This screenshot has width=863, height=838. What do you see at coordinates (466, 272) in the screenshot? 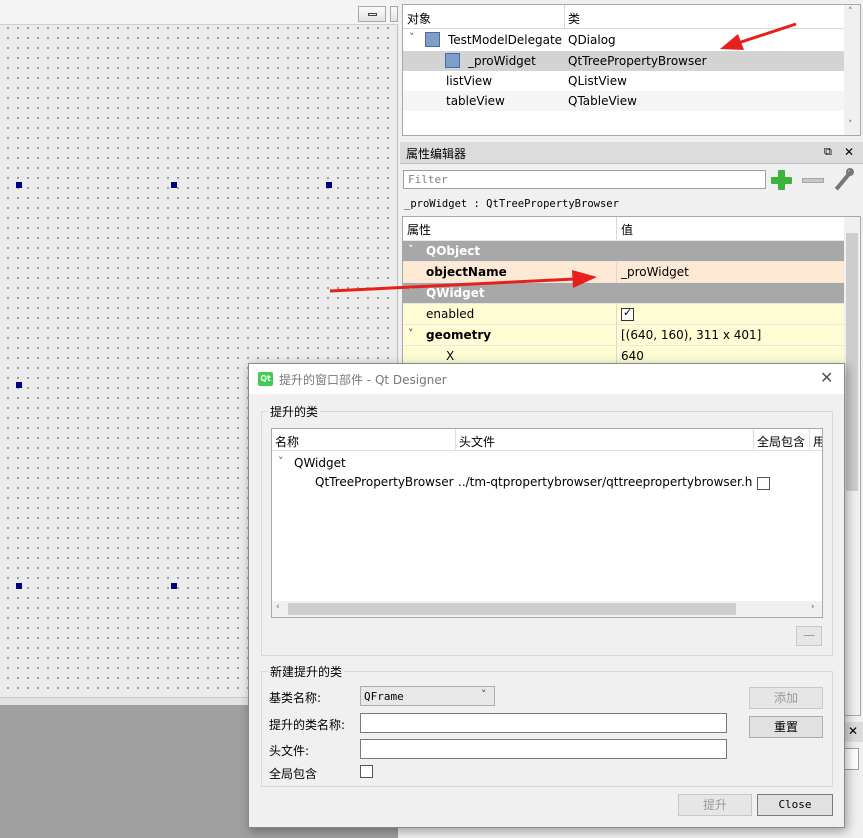
I see `property-name: objectName` at bounding box center [466, 272].